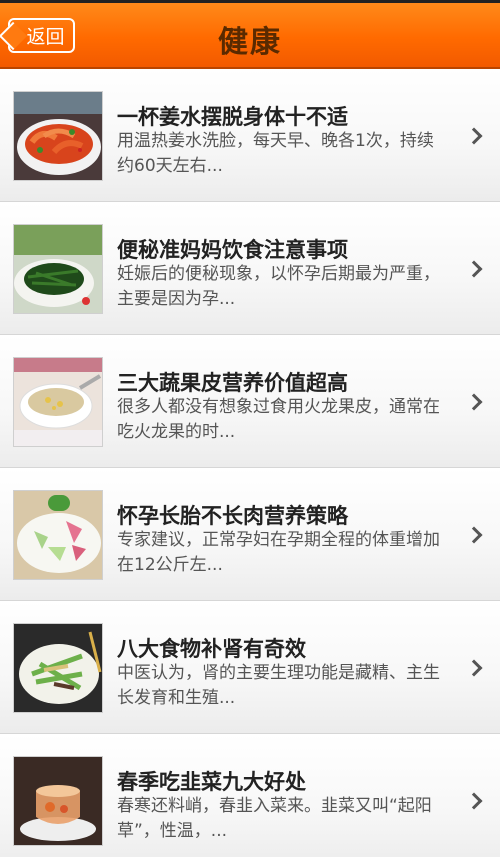  I want to click on item-title: 怀孕长胎不长肉营养策略, so click(232, 516).